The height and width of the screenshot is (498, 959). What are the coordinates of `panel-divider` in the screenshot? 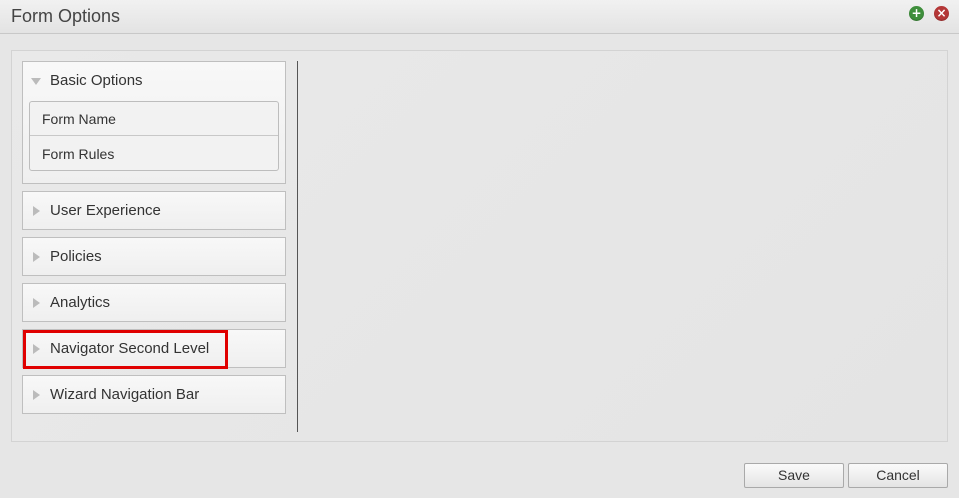 It's located at (297, 246).